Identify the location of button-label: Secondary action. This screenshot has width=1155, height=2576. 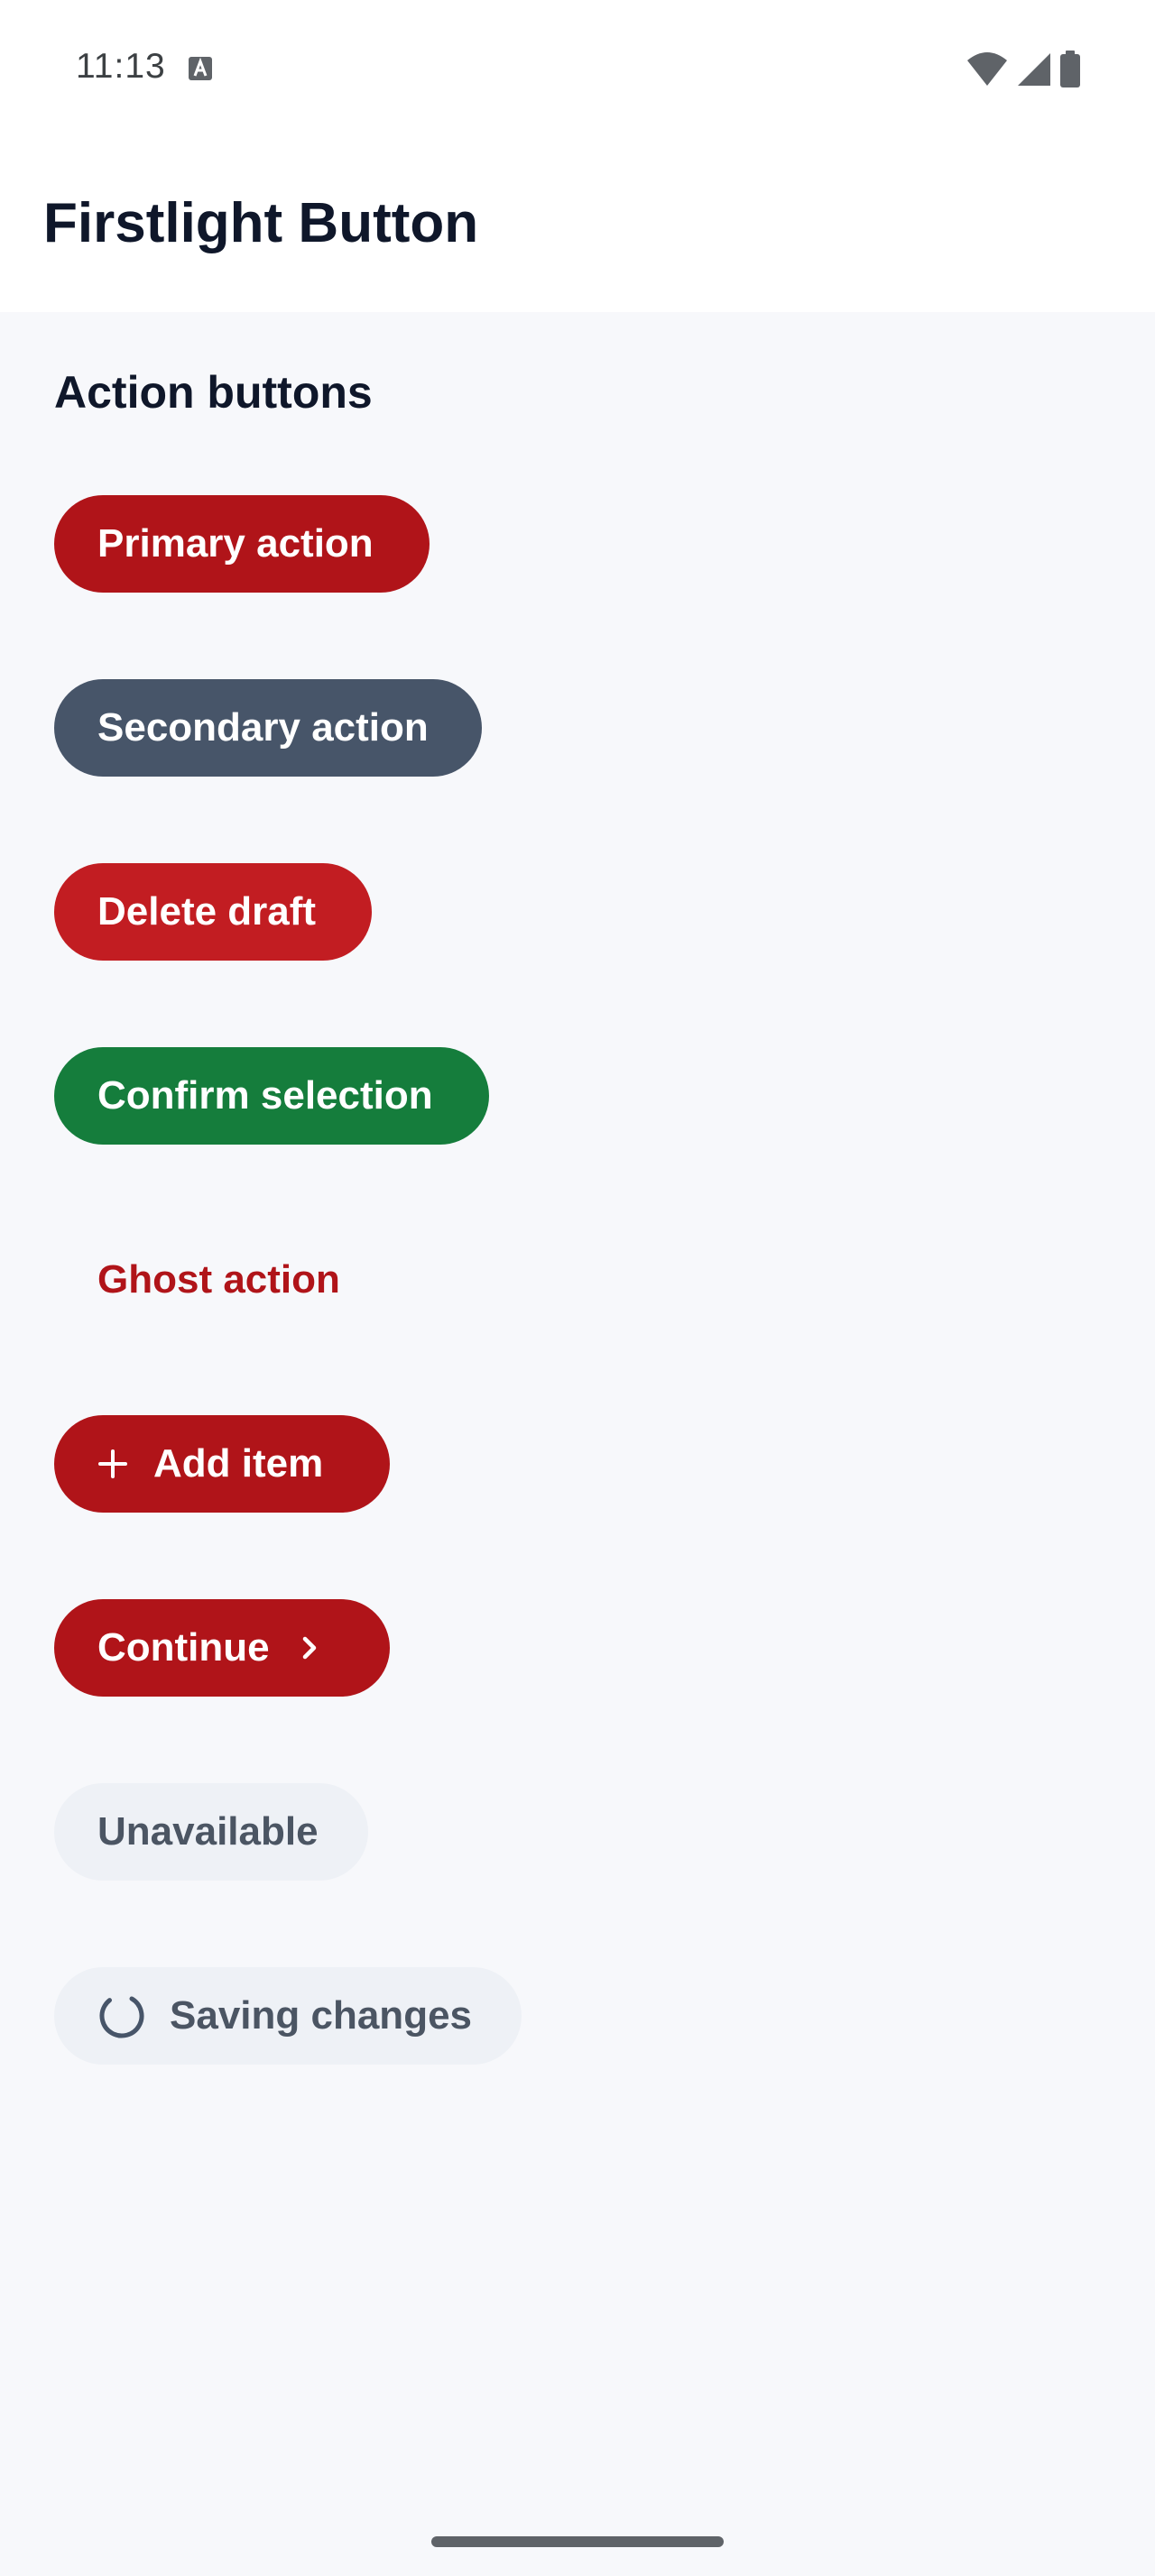
(263, 727).